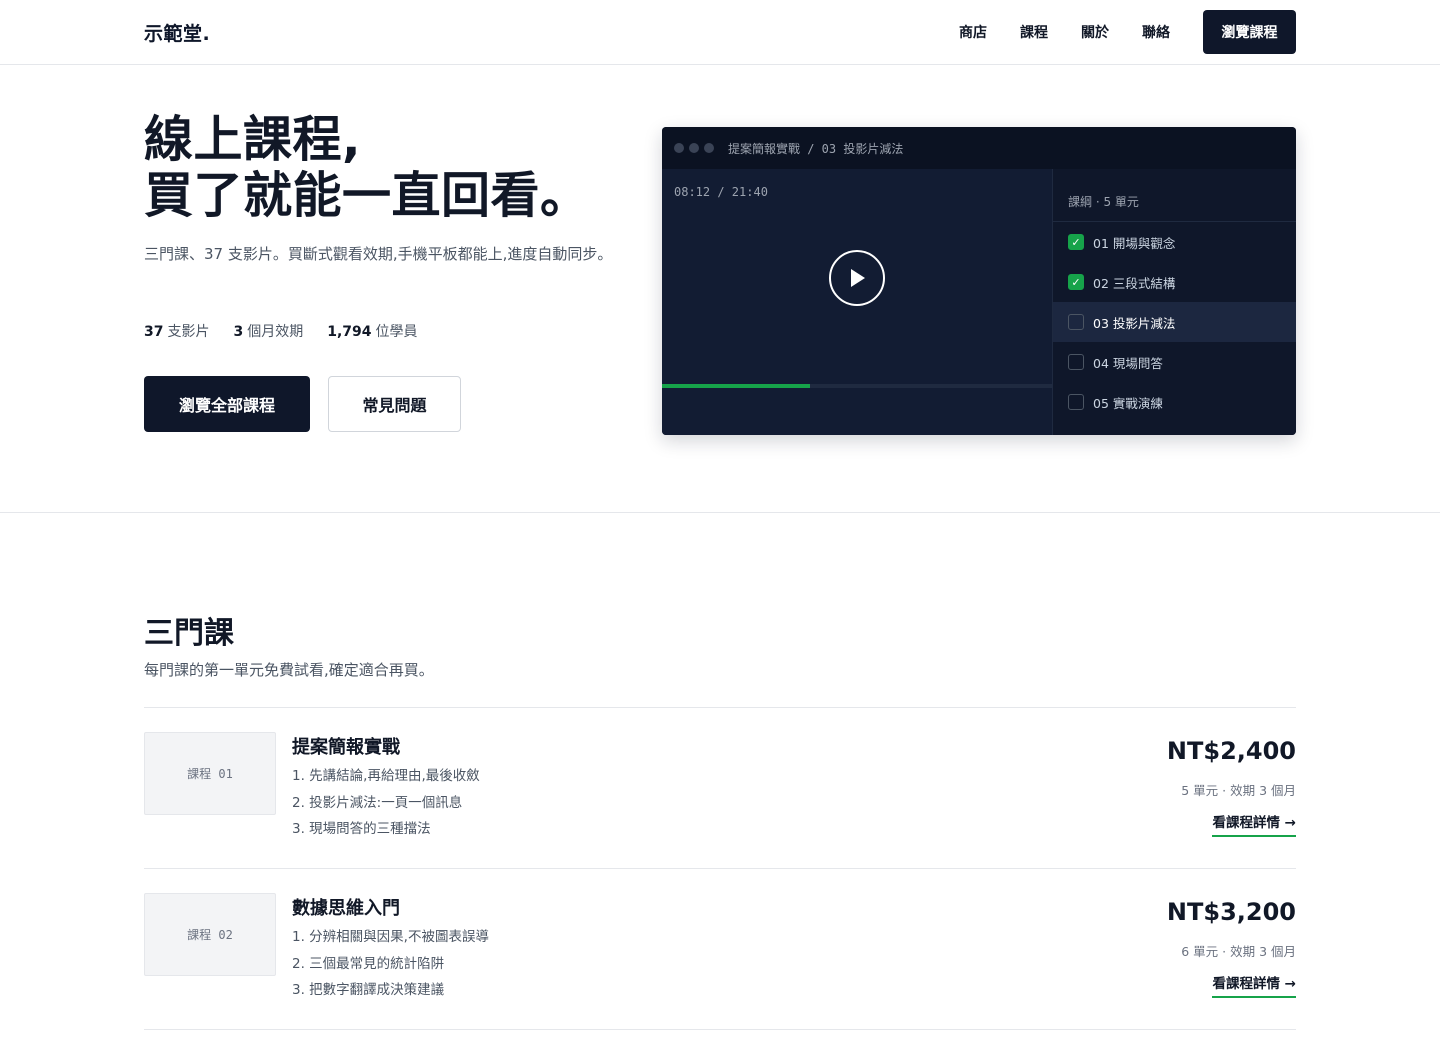 This screenshot has width=1440, height=1050. What do you see at coordinates (979, 148) in the screenshot?
I see `player-titlebar: 提案簡報實戰 / 03 投影片減法` at bounding box center [979, 148].